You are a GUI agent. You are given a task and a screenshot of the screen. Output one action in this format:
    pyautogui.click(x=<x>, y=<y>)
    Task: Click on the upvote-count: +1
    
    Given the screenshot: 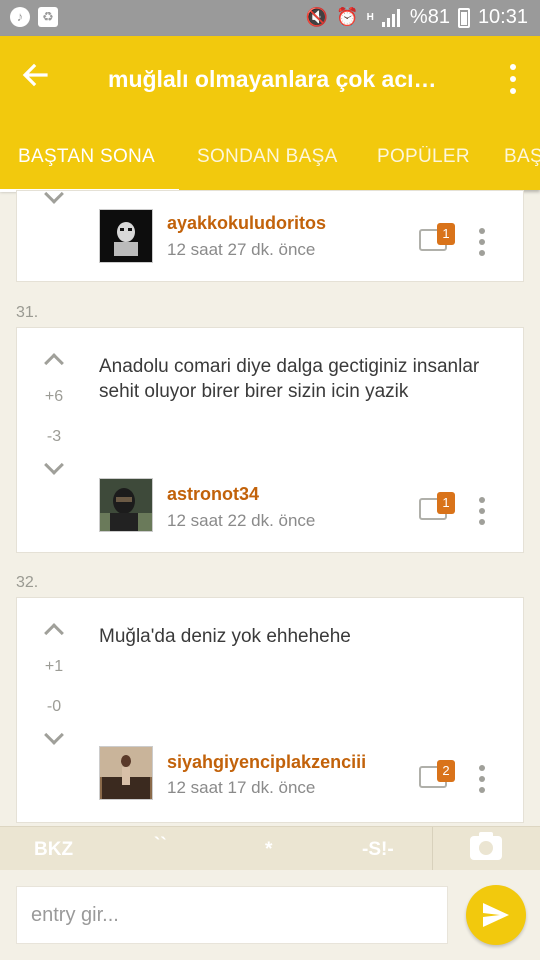 What is the action you would take?
    pyautogui.click(x=54, y=666)
    